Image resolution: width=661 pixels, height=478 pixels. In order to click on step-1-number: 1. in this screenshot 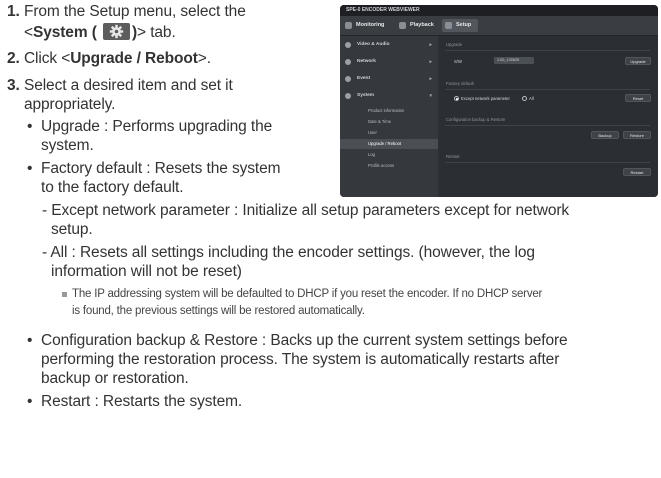, I will do `click(13, 11)`.